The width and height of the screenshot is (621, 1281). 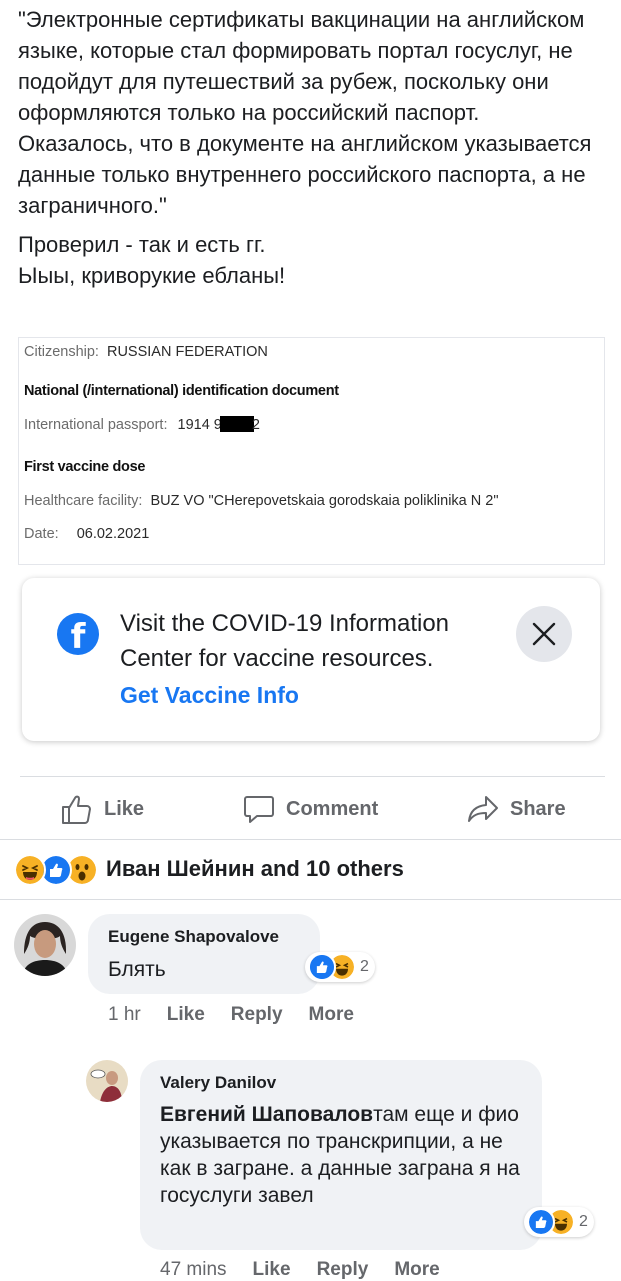 What do you see at coordinates (259, 809) in the screenshot?
I see `comment-icon` at bounding box center [259, 809].